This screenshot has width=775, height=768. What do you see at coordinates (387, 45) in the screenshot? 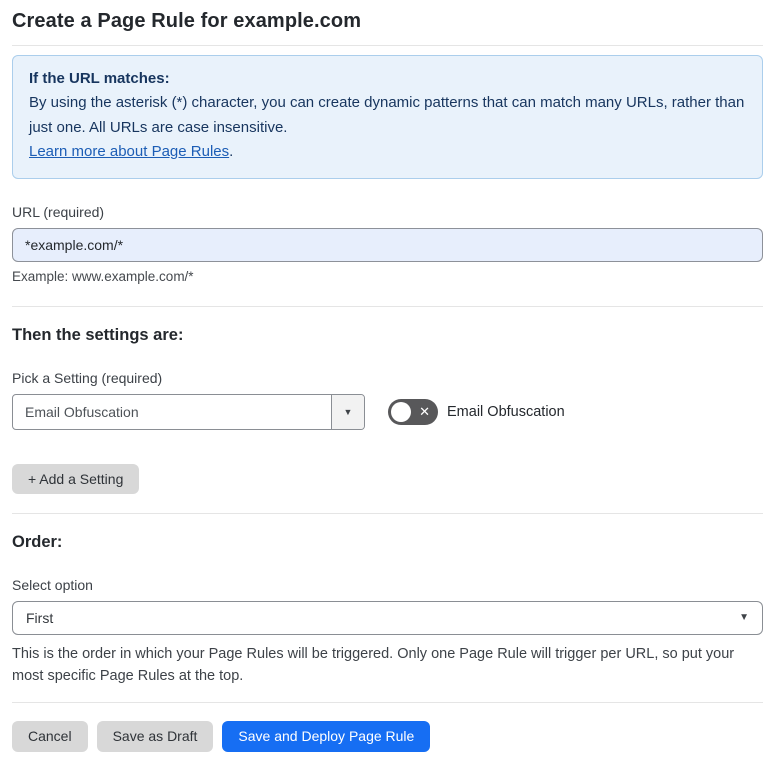
I see `title-divider` at bounding box center [387, 45].